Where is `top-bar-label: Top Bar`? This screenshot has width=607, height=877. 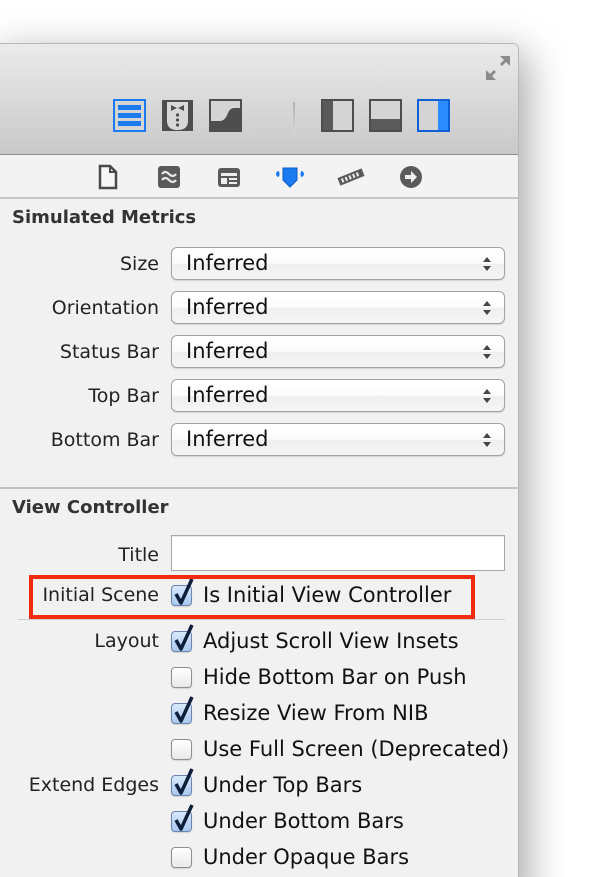 top-bar-label: Top Bar is located at coordinates (123, 396).